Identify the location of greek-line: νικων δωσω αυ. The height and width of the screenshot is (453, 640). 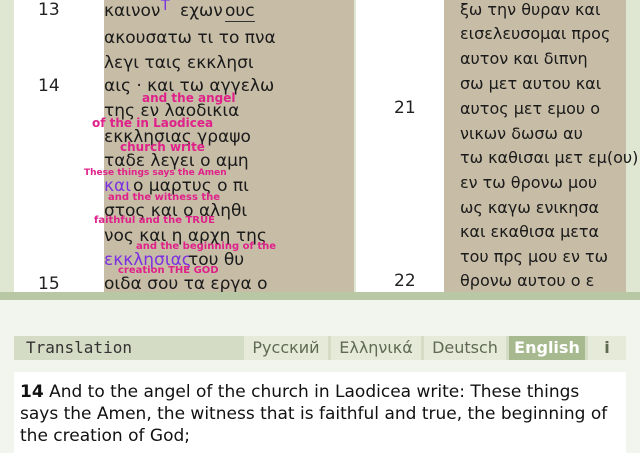
(521, 133).